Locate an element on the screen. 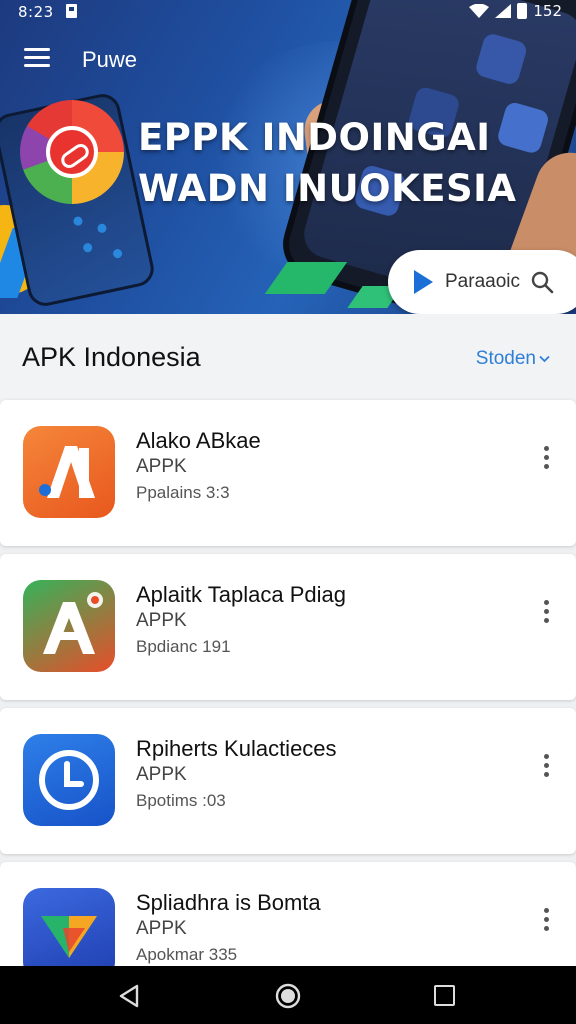 Image resolution: width=576 pixels, height=1024 pixels. app-name: Spliadhra is Bomta is located at coordinates (228, 902).